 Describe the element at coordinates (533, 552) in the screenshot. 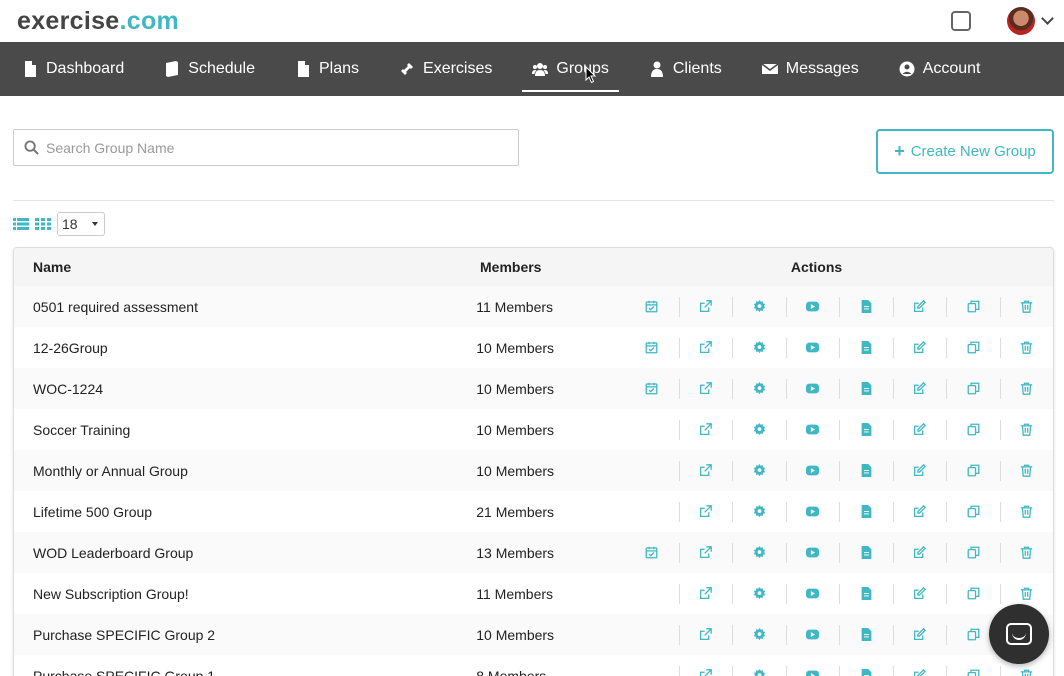

I see `table-row: WOD Leaderboard Group 13 Members` at that location.